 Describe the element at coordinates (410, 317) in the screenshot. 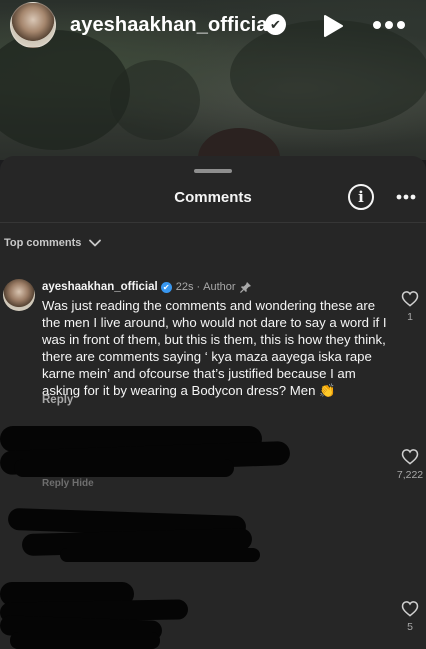

I see `like-count: 1` at that location.